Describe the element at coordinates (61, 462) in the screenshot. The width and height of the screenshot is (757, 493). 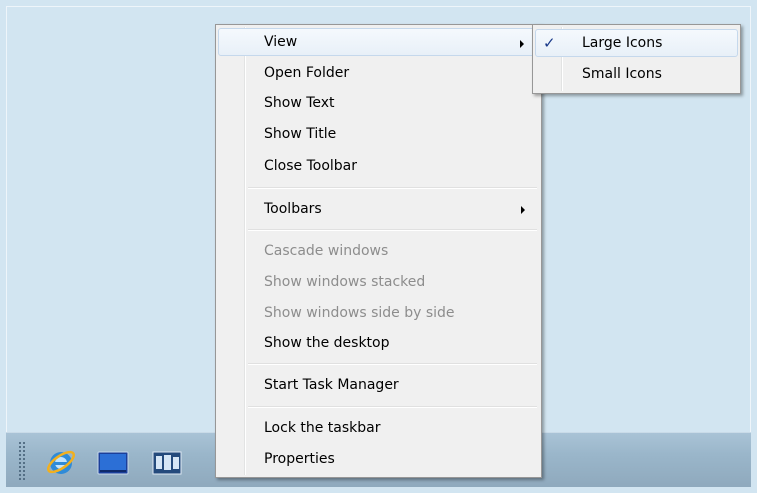
I see `internet-explorer-icon` at that location.